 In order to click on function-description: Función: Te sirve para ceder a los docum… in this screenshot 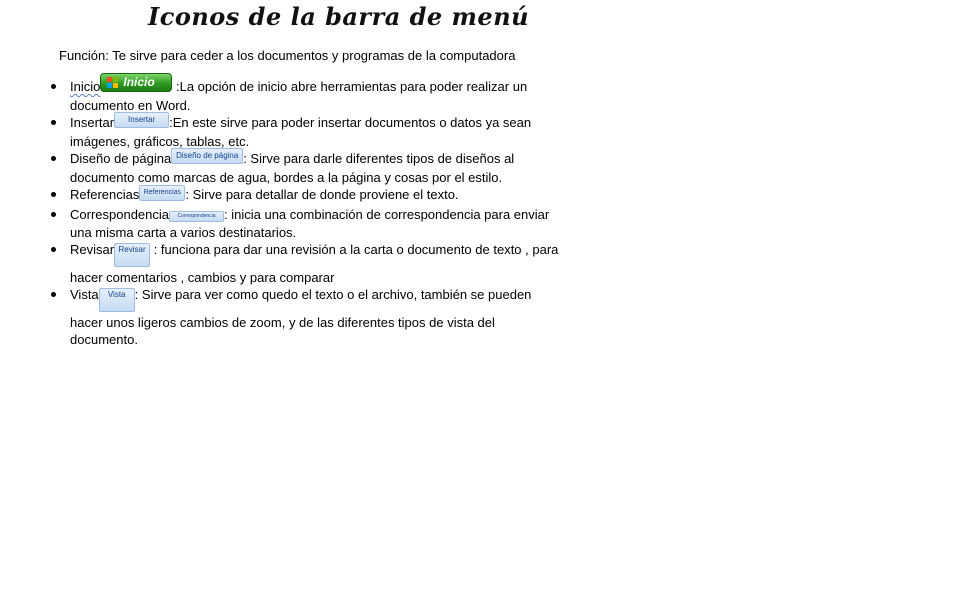, I will do `click(287, 55)`.